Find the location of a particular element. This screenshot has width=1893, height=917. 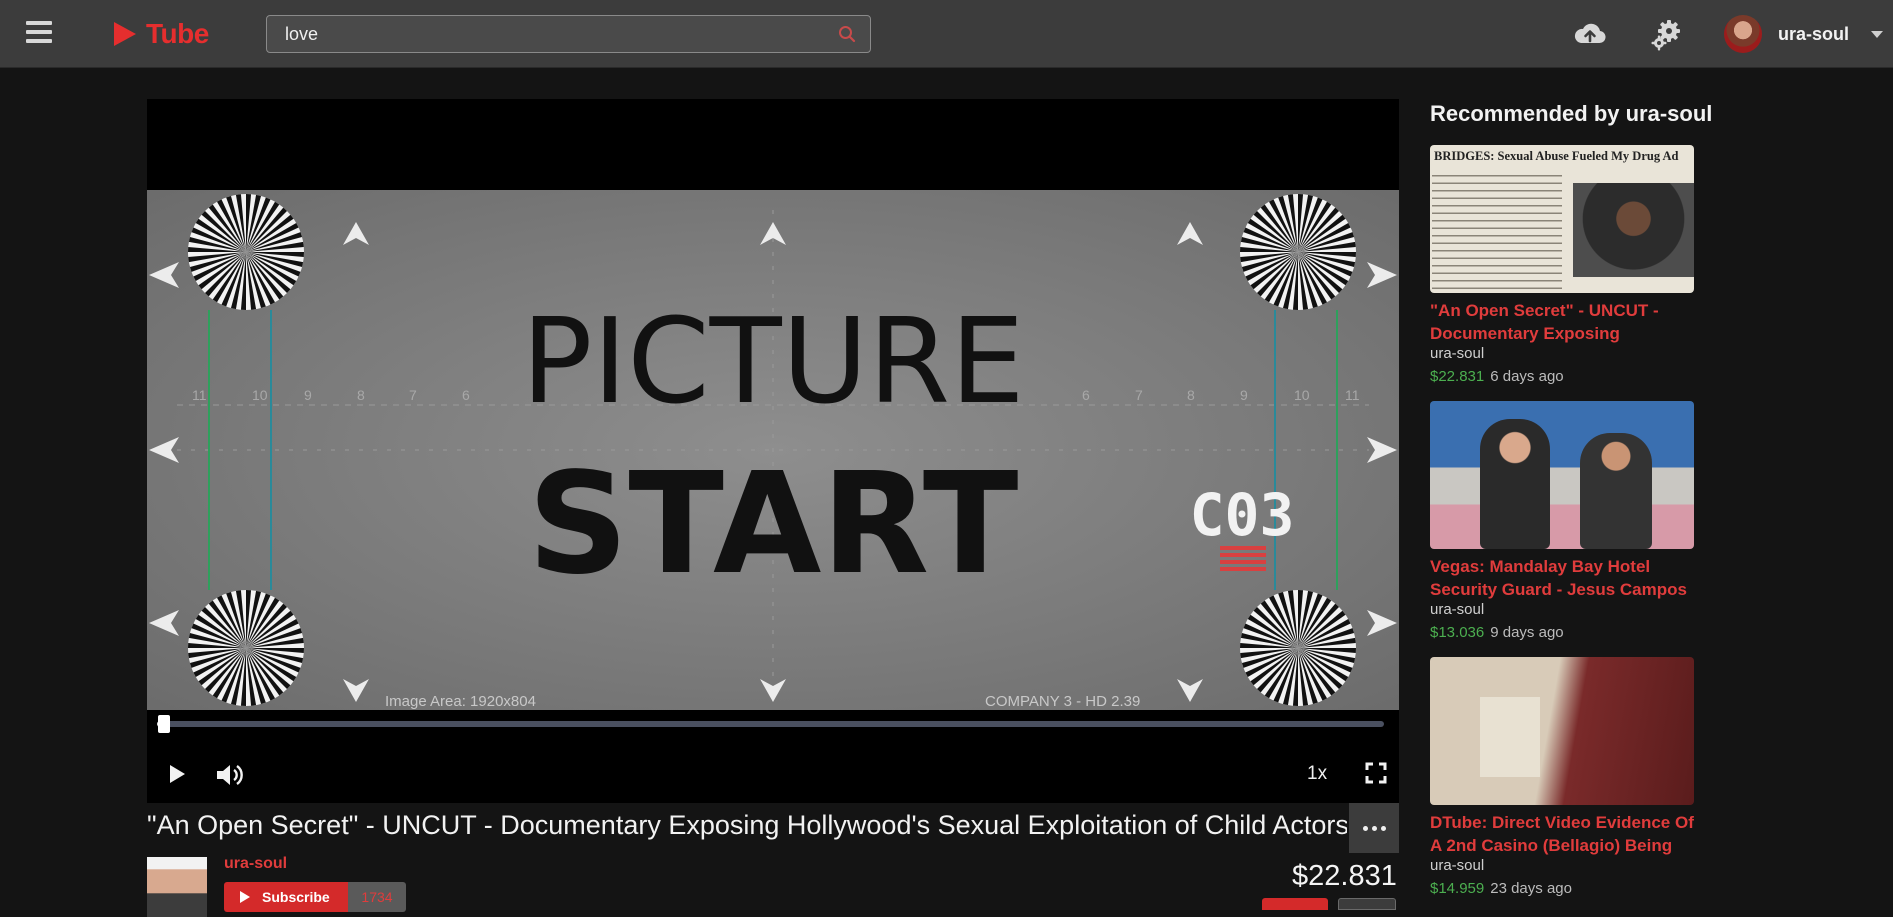

more-icon is located at coordinates (1374, 828).